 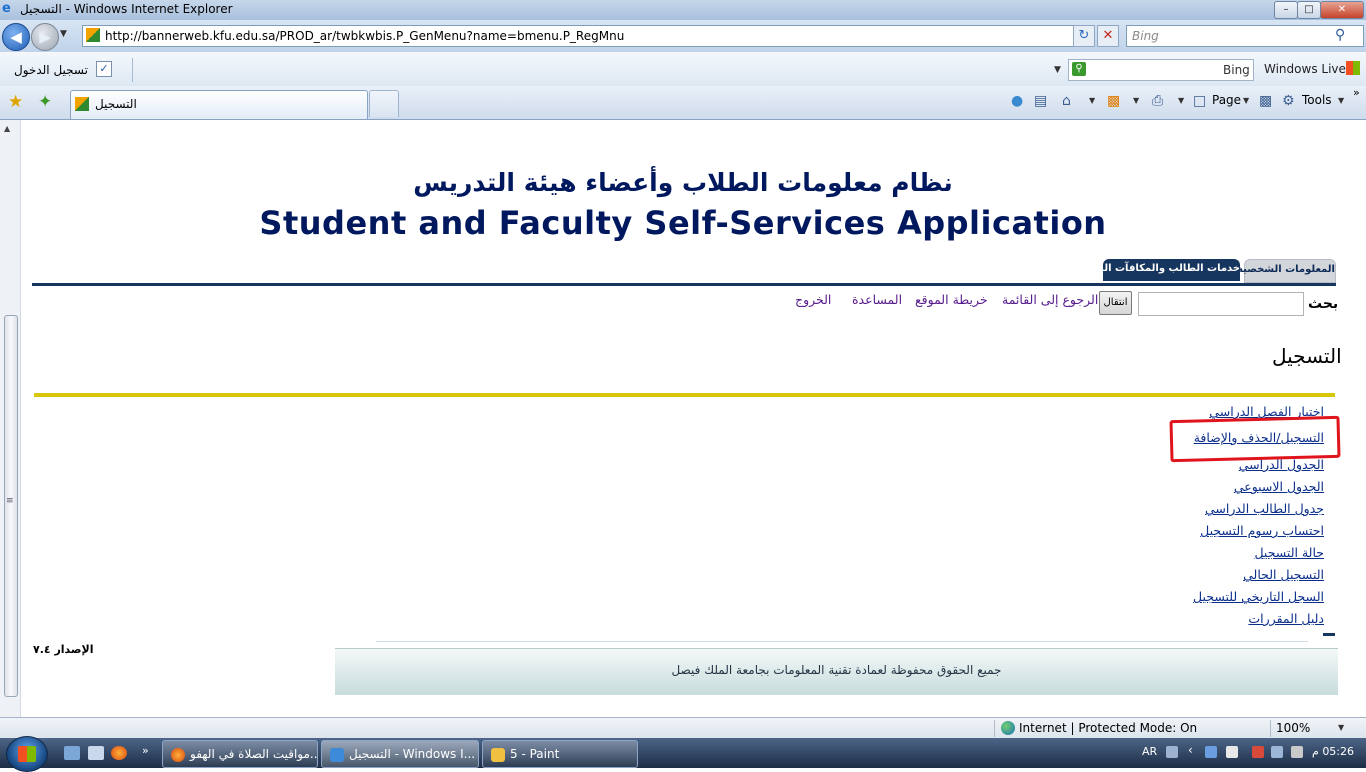 I want to click on heading-divider, so click(x=684, y=395).